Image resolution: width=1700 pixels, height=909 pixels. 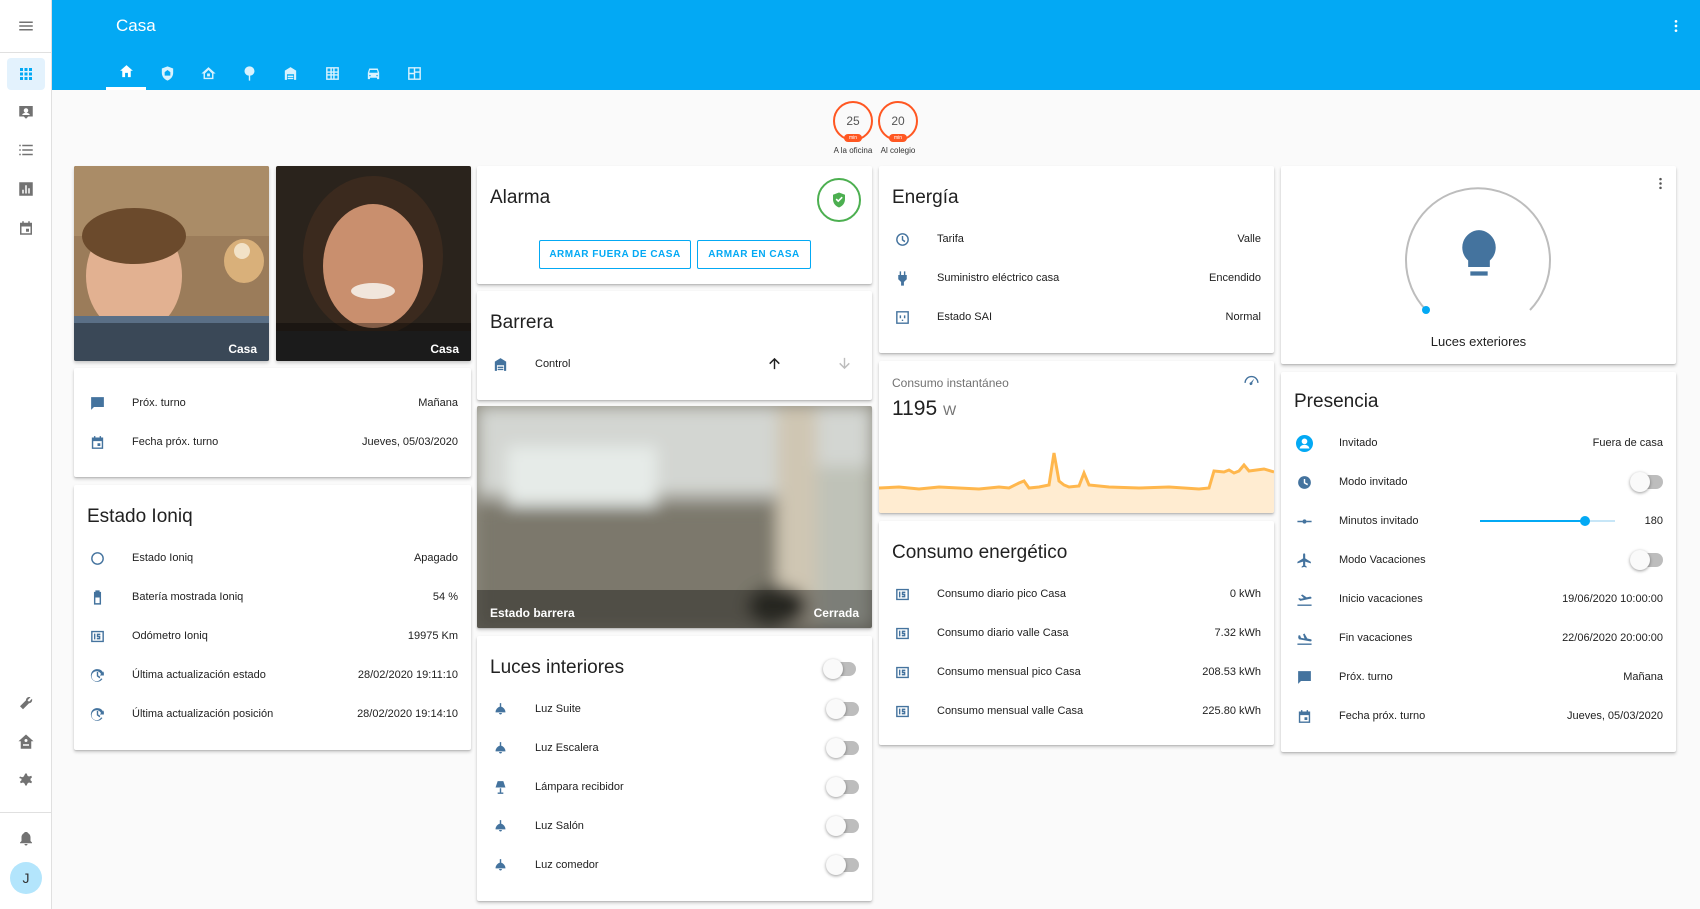 I want to click on tab-grid, so click(x=332, y=73).